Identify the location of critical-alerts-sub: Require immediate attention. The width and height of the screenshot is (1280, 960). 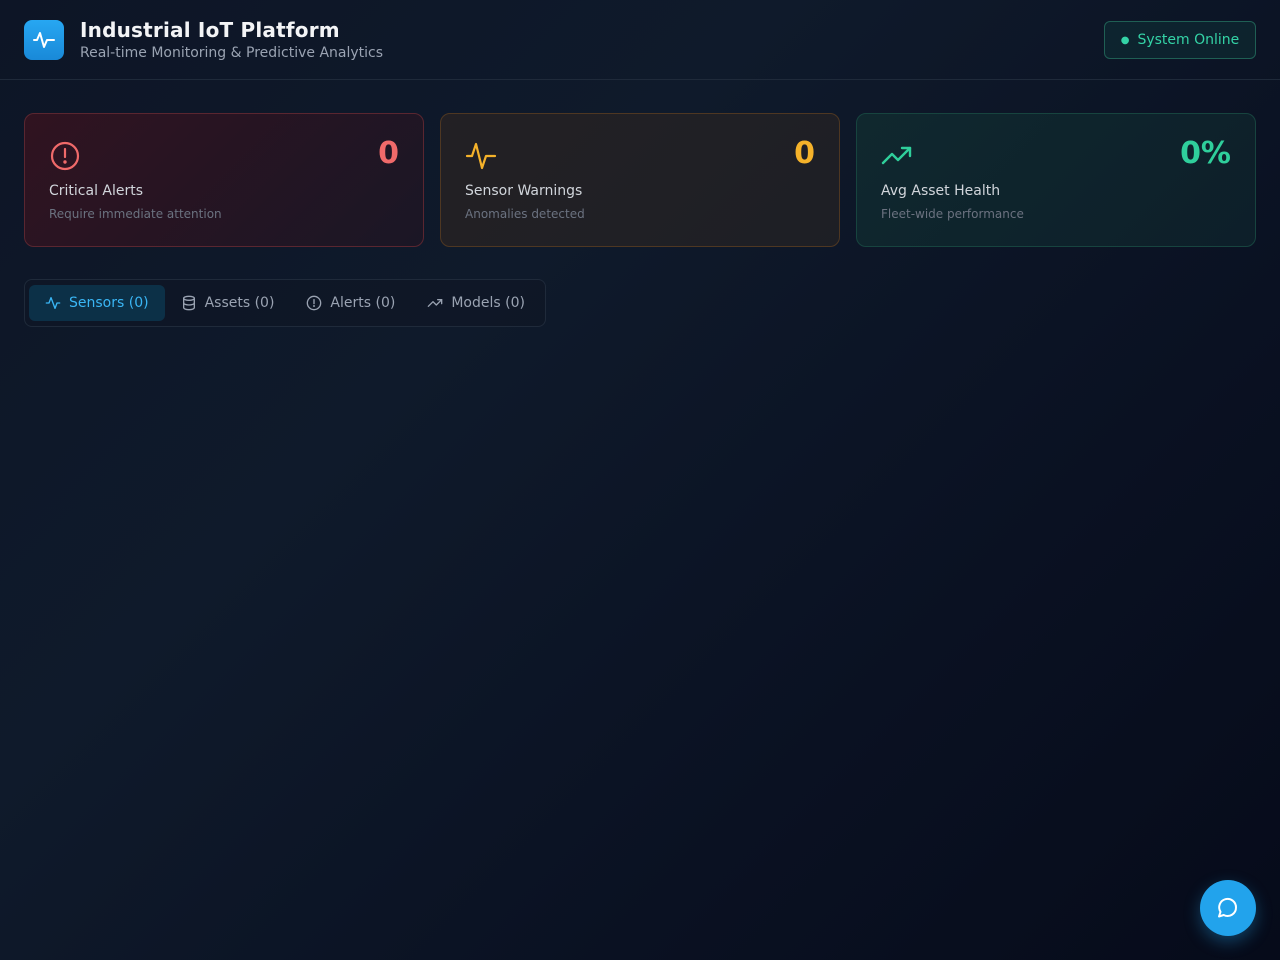
(135, 214).